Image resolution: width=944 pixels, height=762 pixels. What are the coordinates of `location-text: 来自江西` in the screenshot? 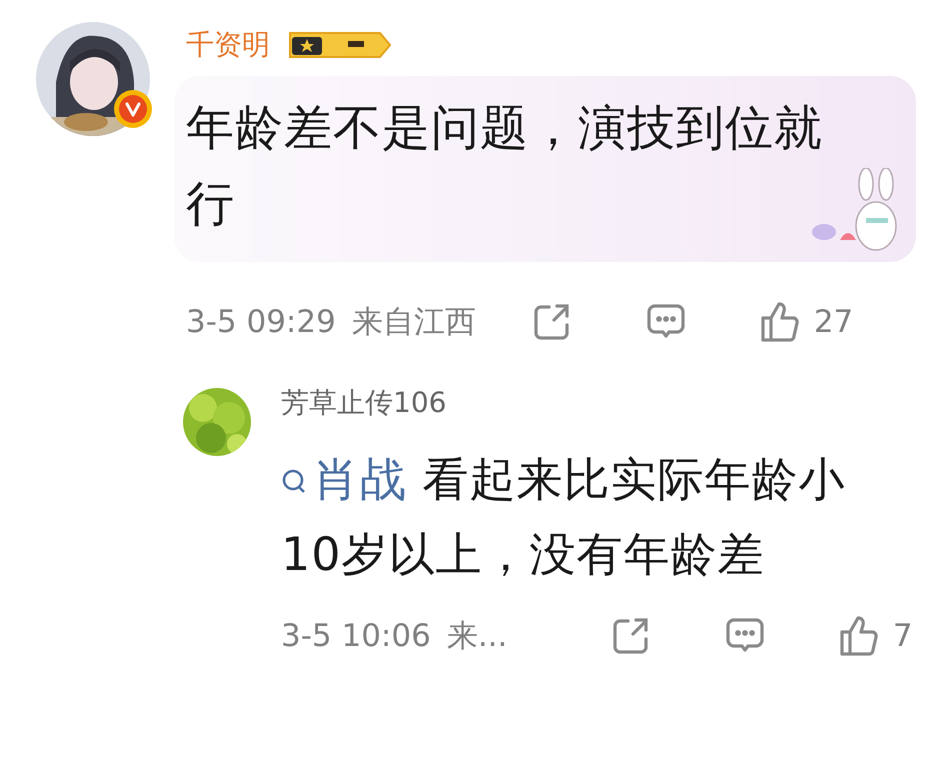 It's located at (414, 322).